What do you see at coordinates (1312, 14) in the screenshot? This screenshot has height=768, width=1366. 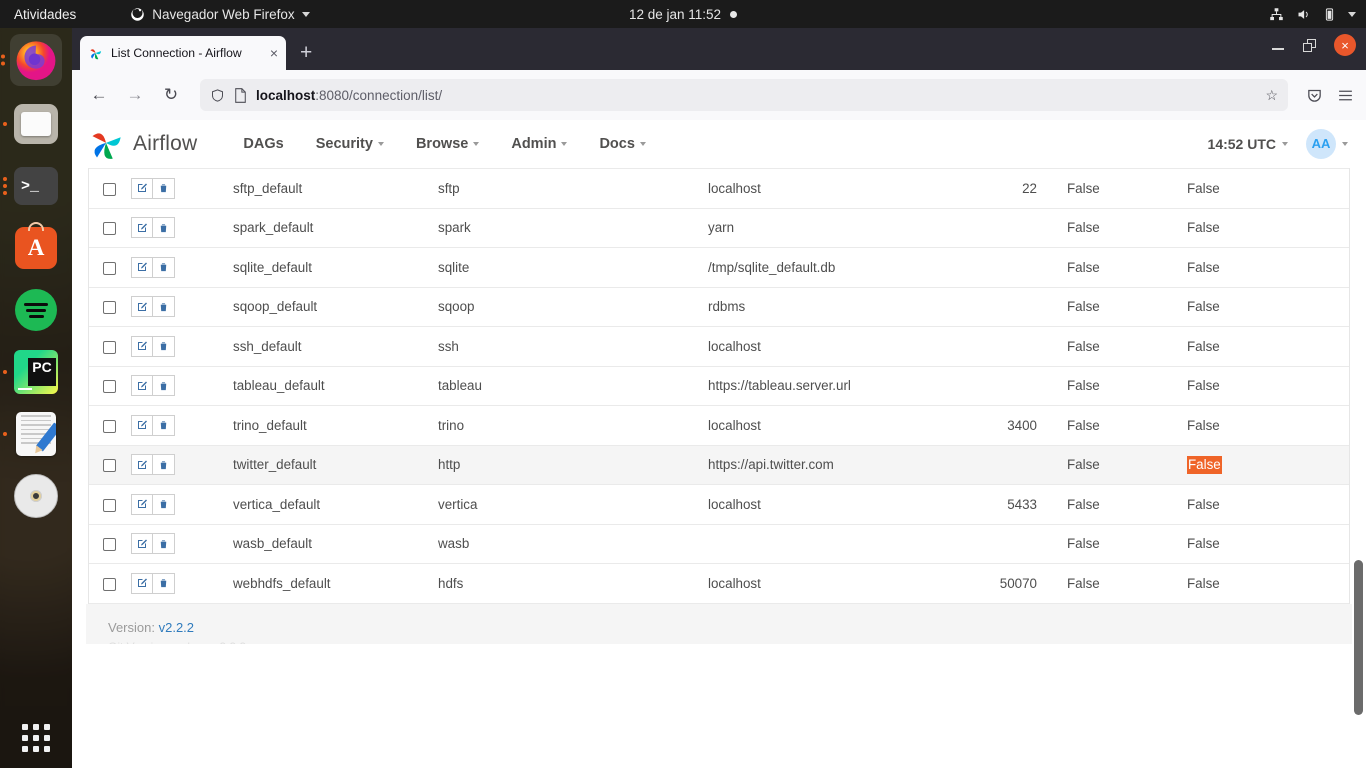 I see `system-tray` at bounding box center [1312, 14].